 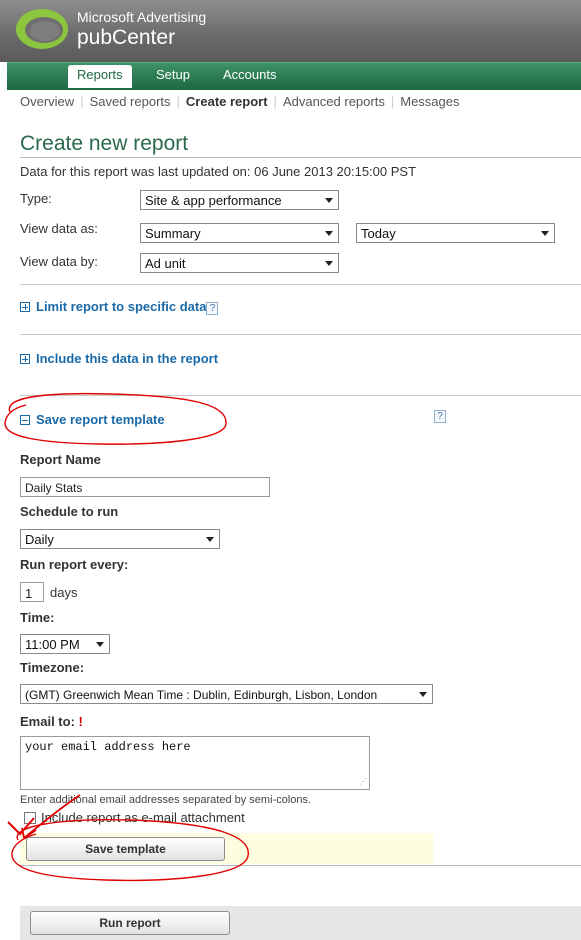 I want to click on app-header: Microsoft Advertising pubCenter, so click(x=290, y=31).